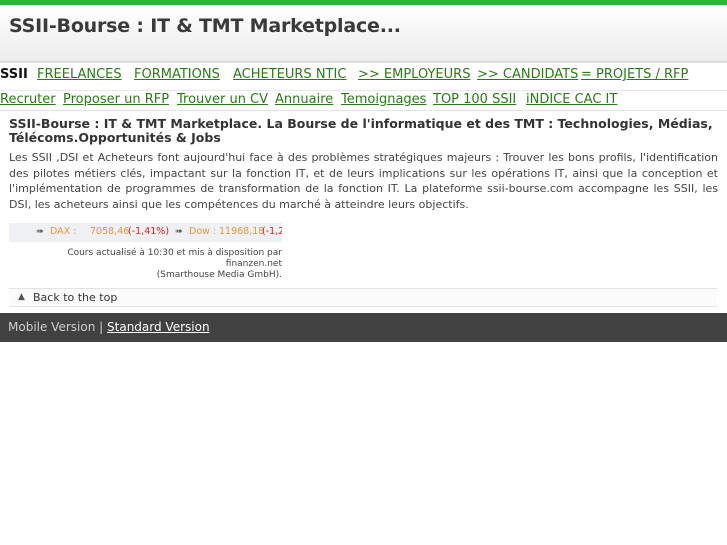 Image resolution: width=727 pixels, height=545 pixels. Describe the element at coordinates (242, 231) in the screenshot. I see `ticker-value: 11968,18` at that location.